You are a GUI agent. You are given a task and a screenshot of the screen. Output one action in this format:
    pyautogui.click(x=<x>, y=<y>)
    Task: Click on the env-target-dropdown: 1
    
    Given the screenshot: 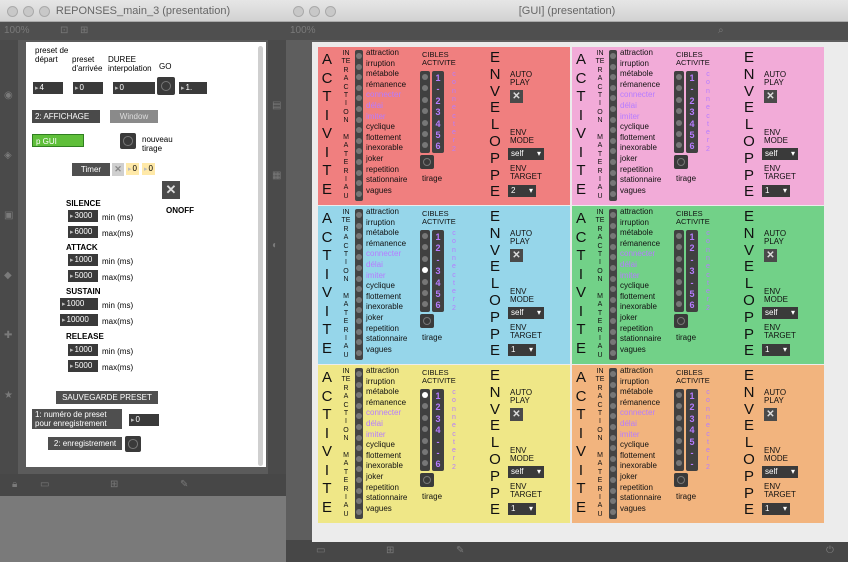 What is the action you would take?
    pyautogui.click(x=522, y=350)
    